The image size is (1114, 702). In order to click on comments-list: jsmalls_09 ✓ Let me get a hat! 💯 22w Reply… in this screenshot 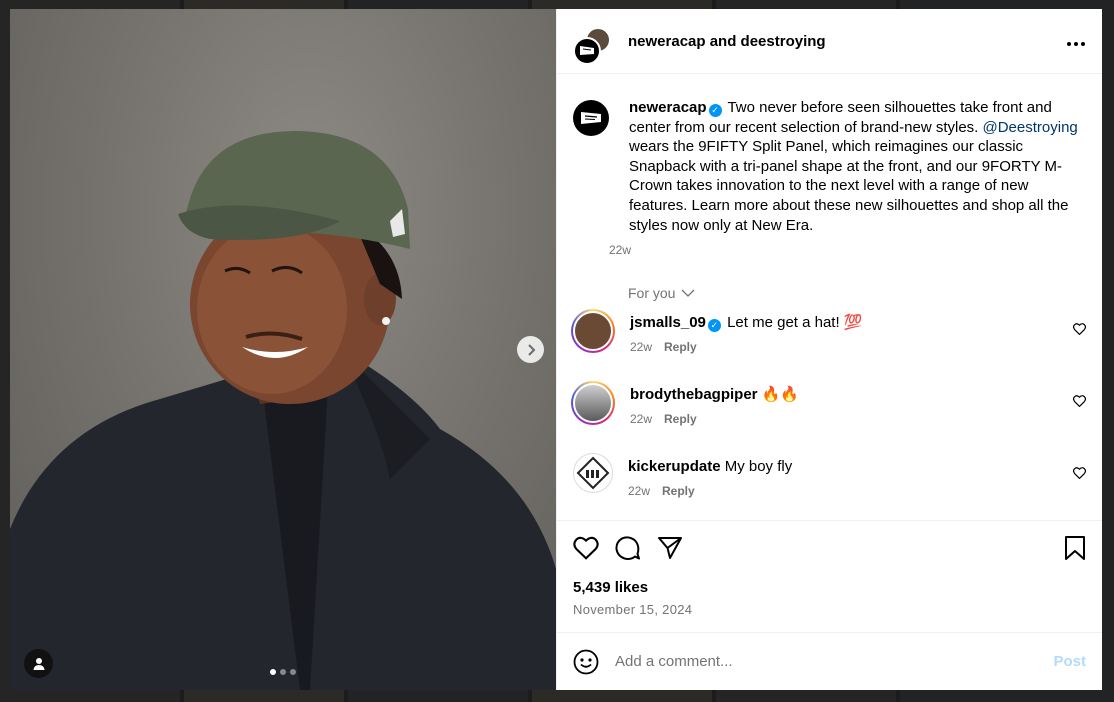, I will do `click(828, 414)`.